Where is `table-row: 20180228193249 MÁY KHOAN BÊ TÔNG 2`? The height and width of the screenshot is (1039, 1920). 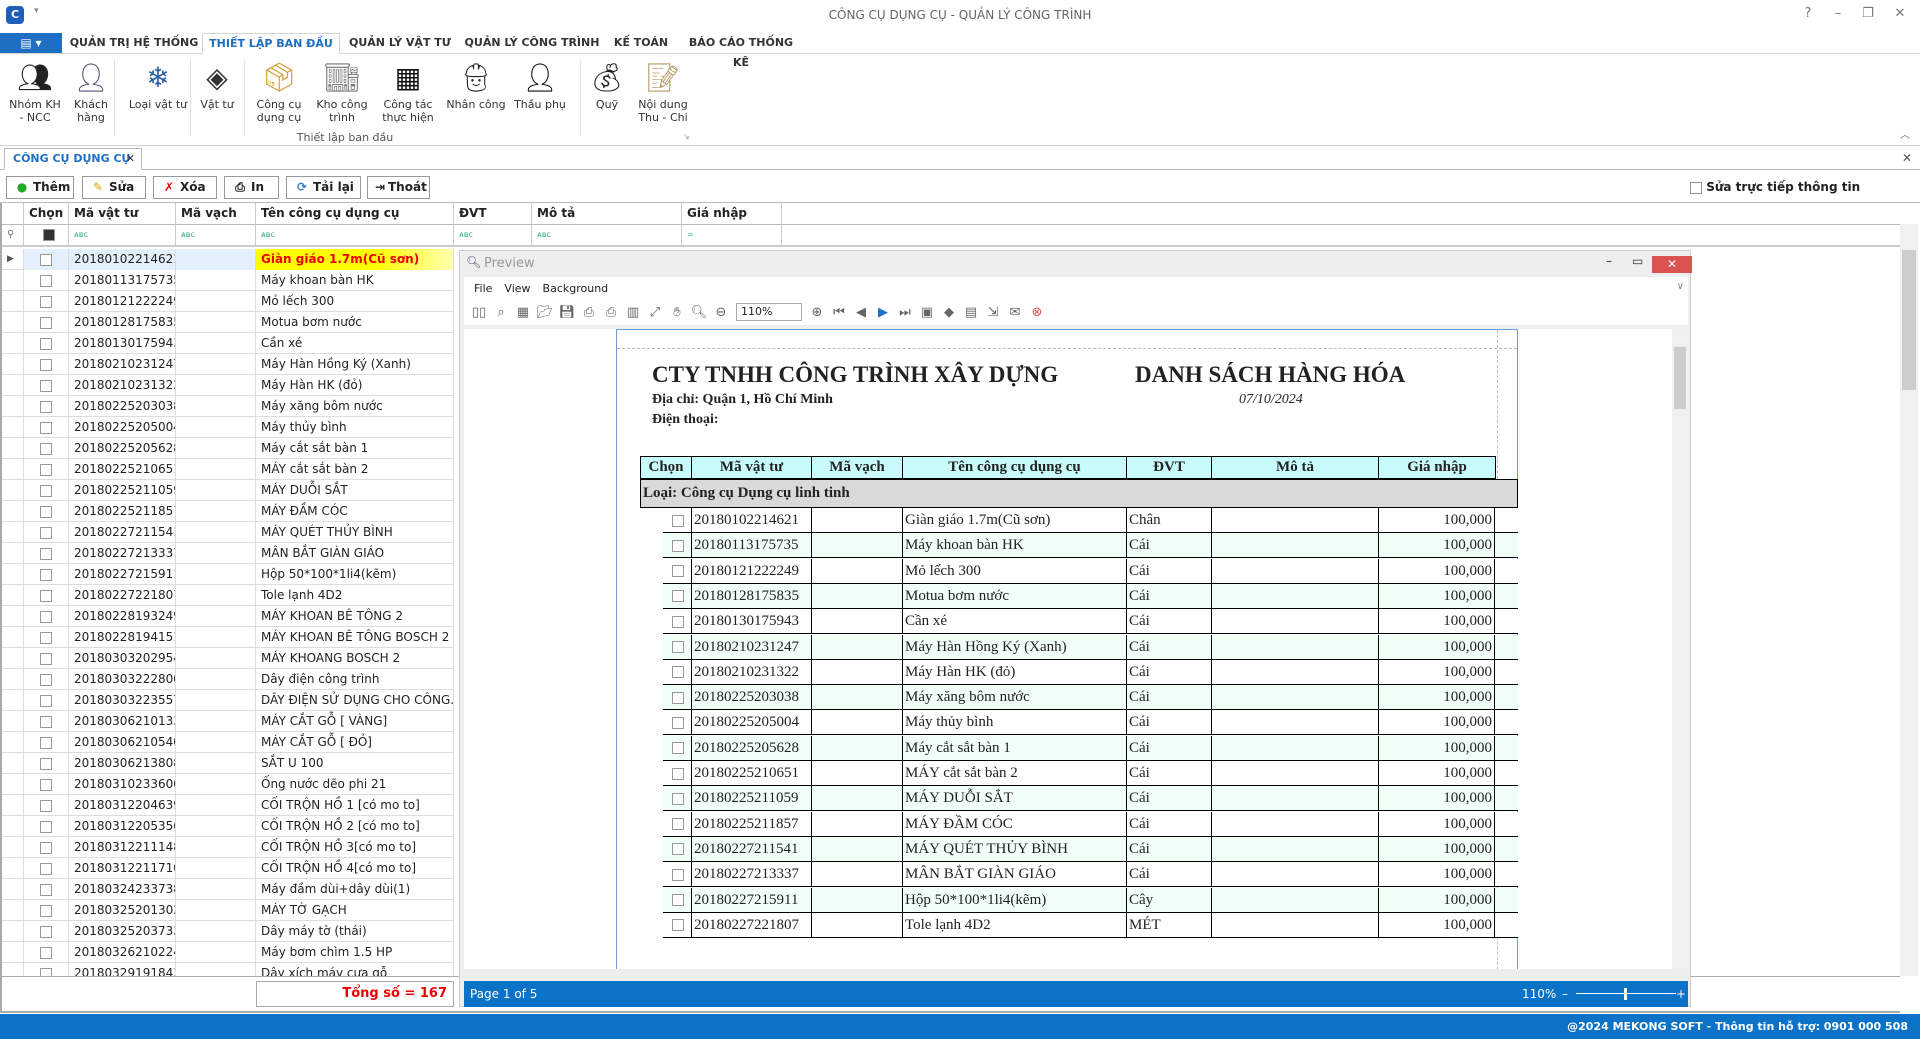
table-row: 20180228193249 MÁY KHOAN BÊ TÔNG 2 is located at coordinates (228, 616).